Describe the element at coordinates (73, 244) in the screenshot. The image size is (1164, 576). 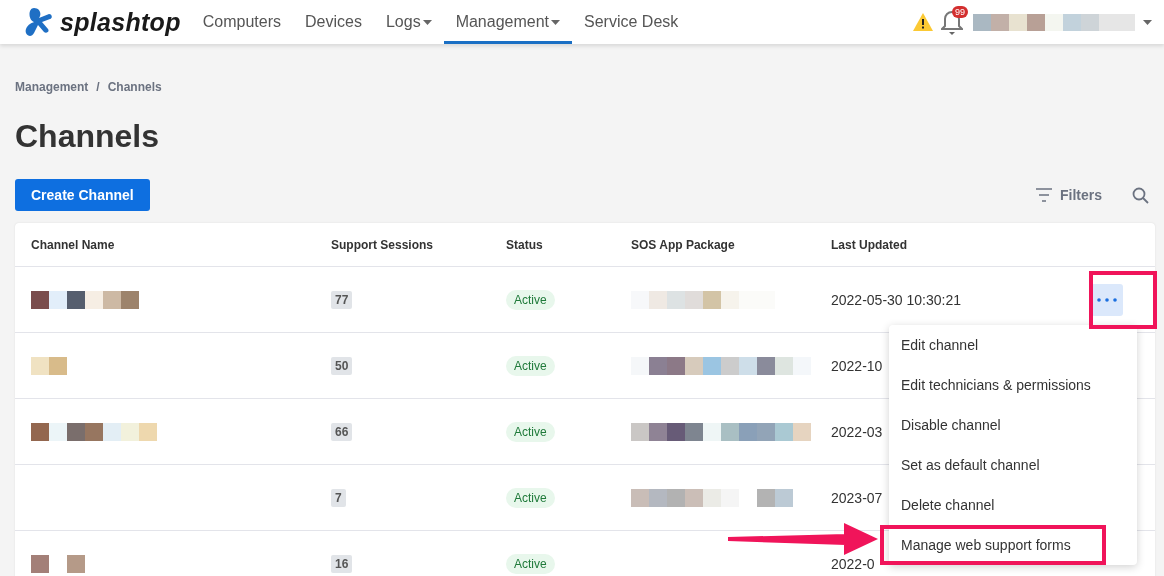
I see `column-header: Channel Name` at that location.